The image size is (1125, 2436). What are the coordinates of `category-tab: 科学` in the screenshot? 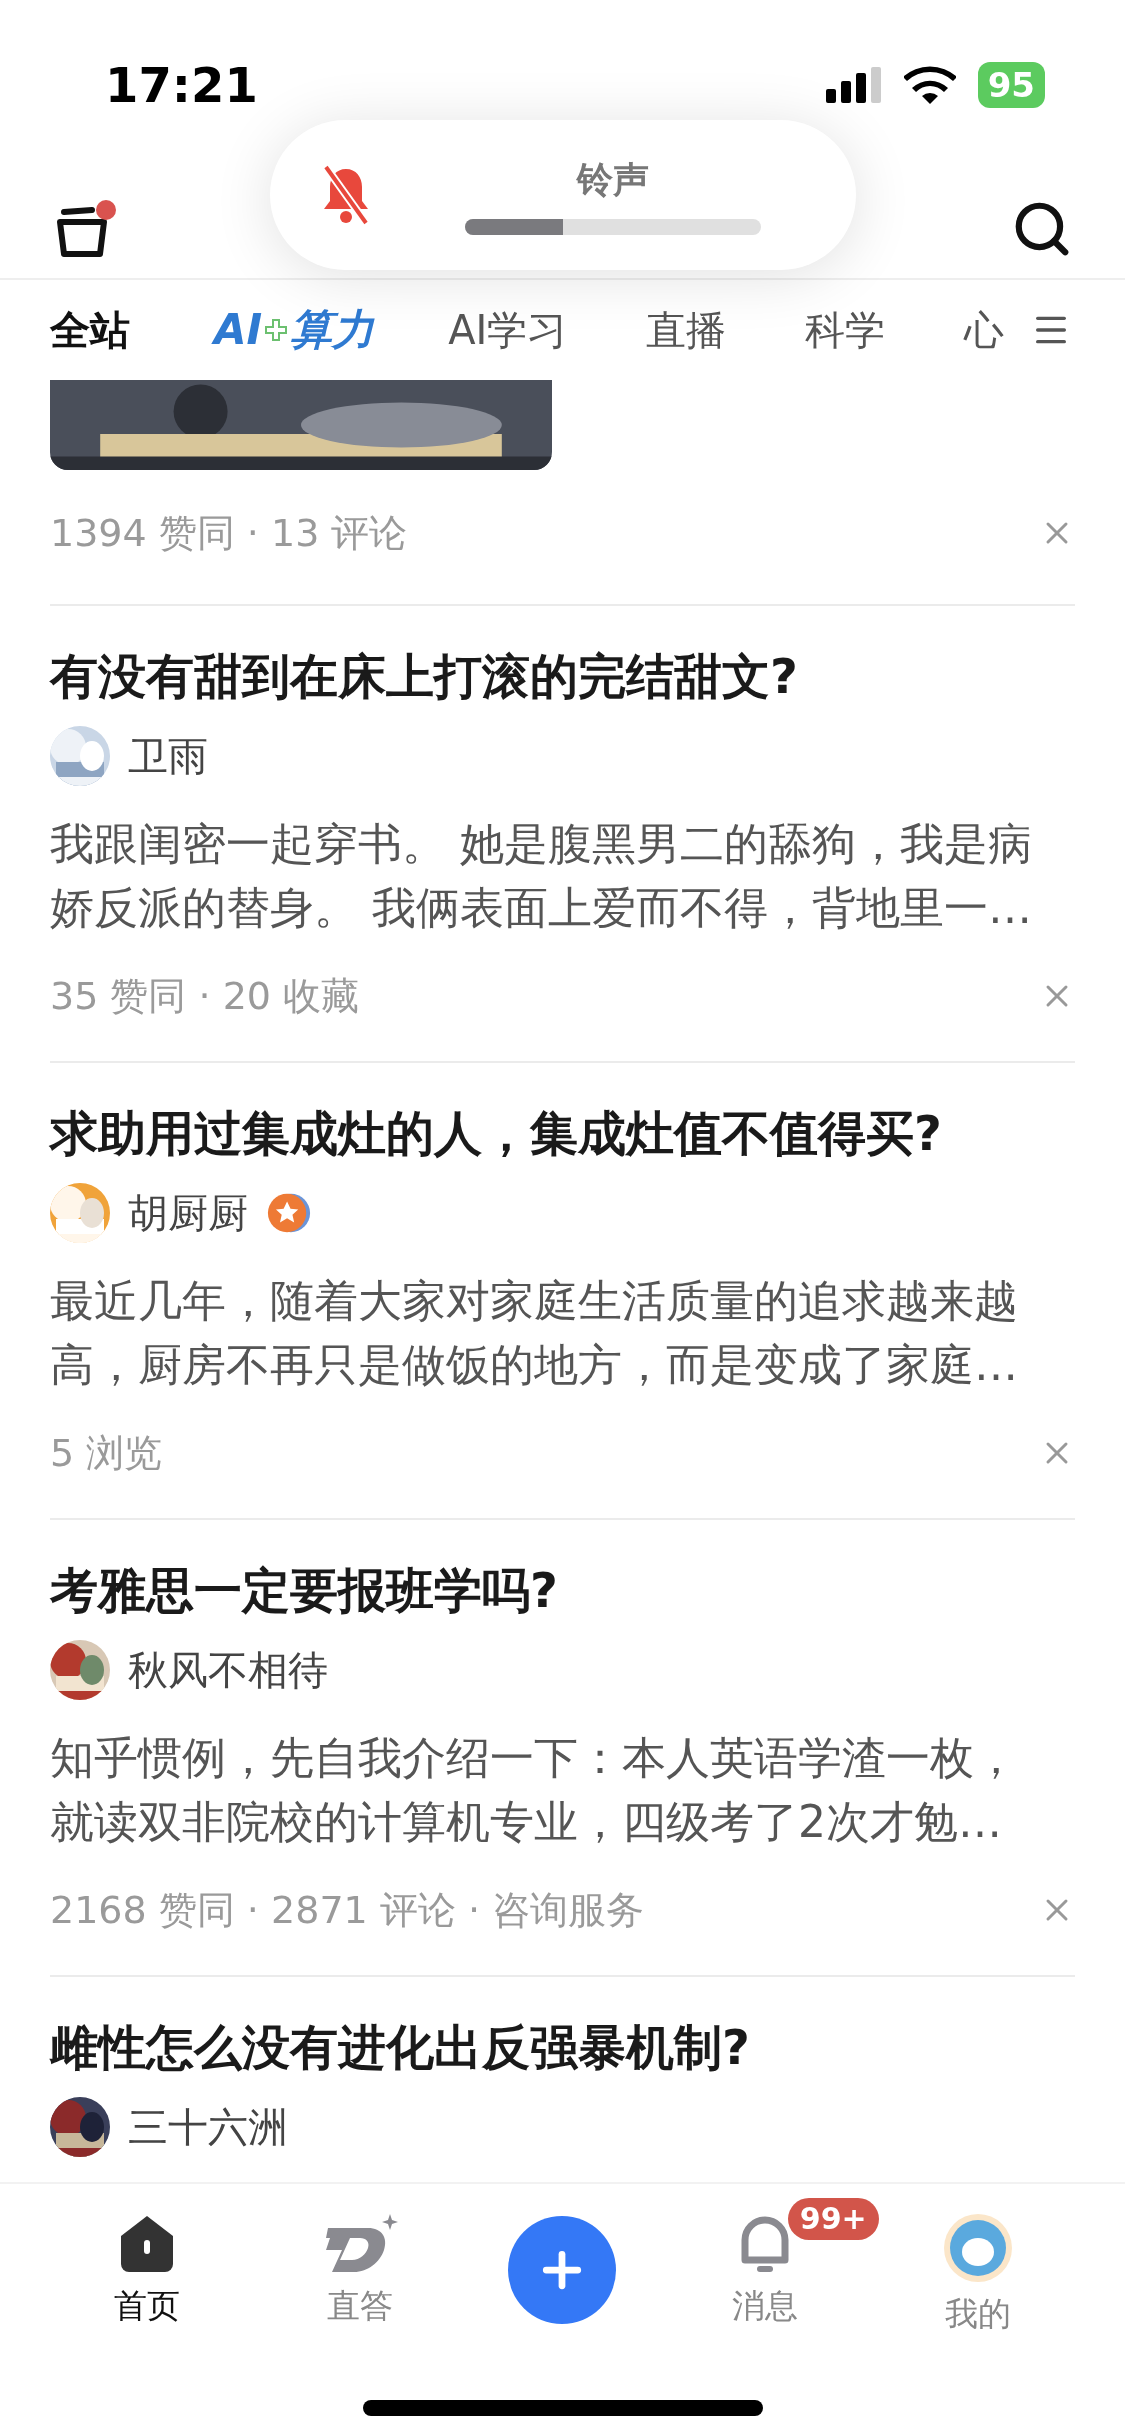 It's located at (845, 330).